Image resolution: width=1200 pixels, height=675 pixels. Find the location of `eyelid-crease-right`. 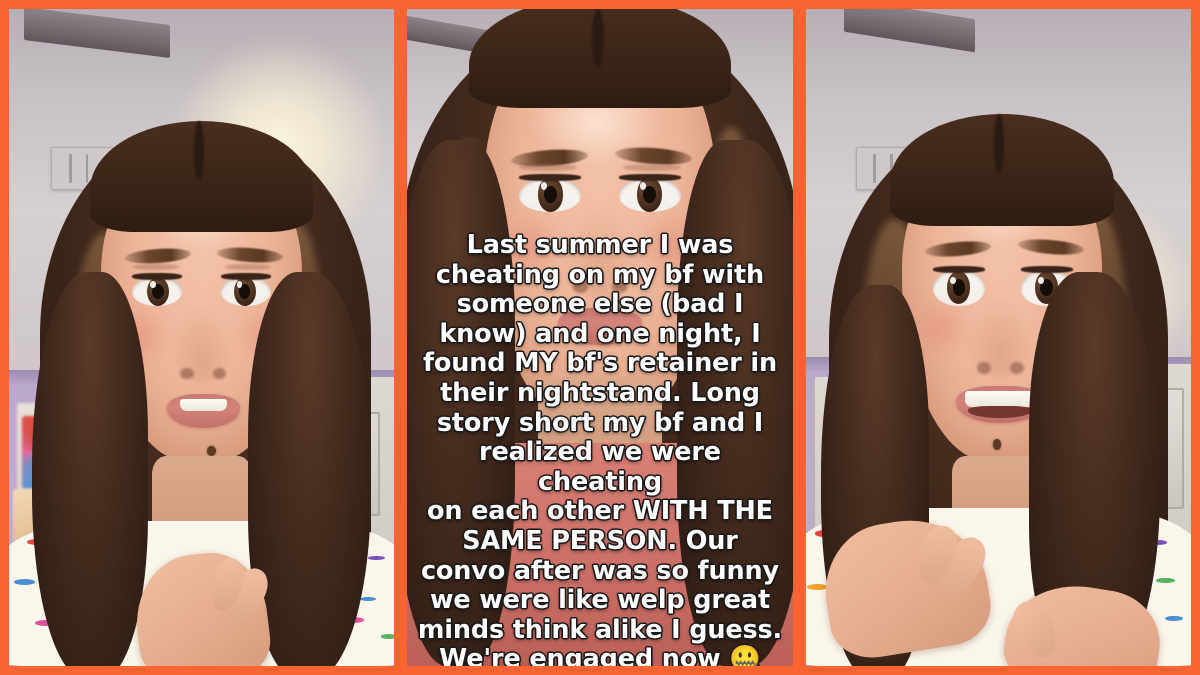

eyelid-crease-right is located at coordinates (652, 167).